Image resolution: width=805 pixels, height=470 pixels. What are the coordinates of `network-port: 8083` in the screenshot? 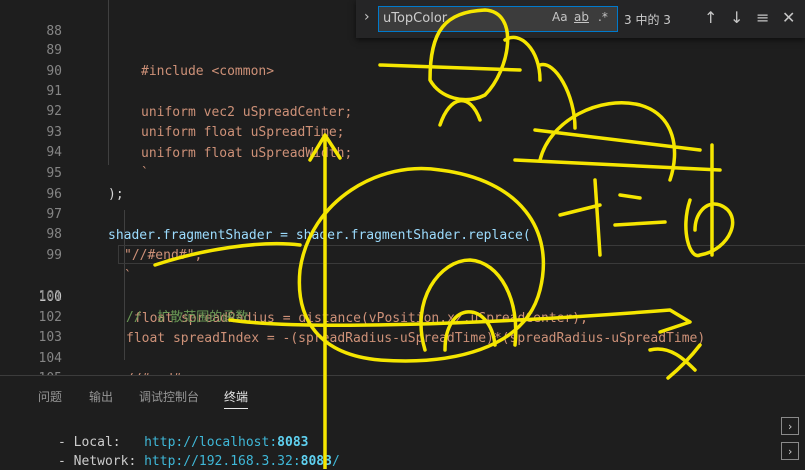 It's located at (316, 461).